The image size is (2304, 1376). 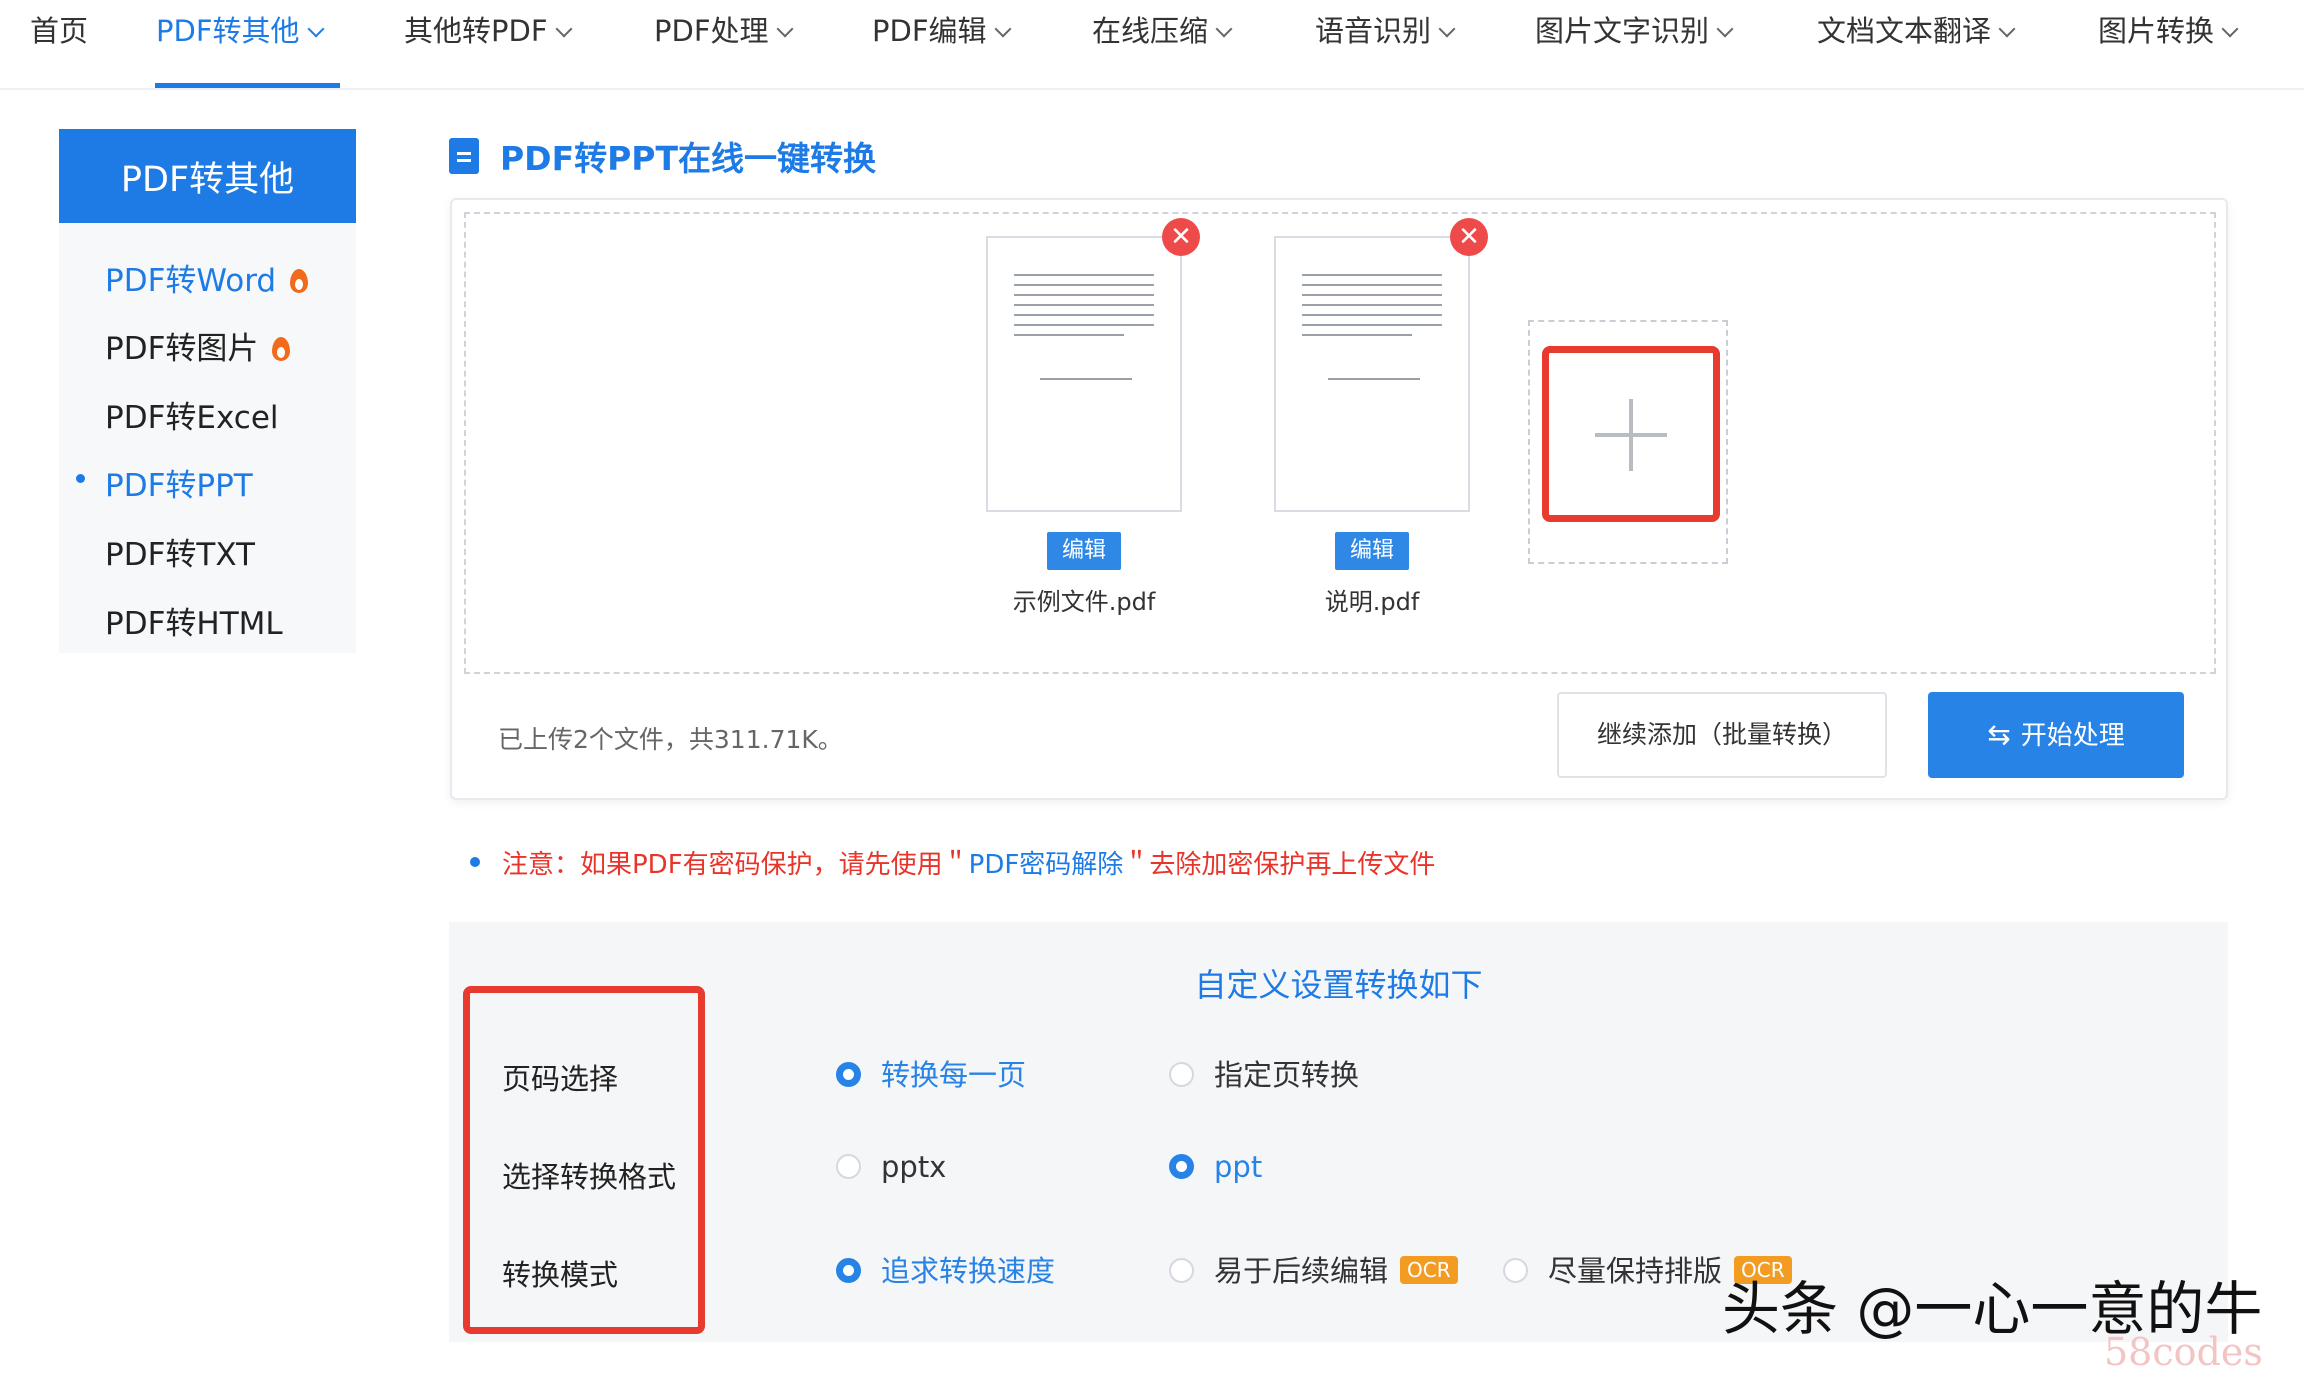 I want to click on setting-label-format: 选择转换格式, so click(x=589, y=1177).